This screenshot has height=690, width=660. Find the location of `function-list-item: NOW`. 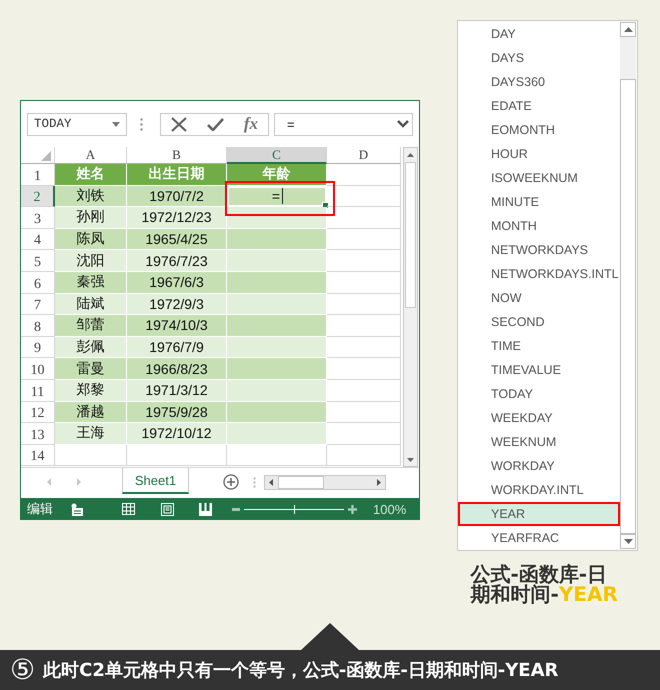

function-list-item: NOW is located at coordinates (539, 298).